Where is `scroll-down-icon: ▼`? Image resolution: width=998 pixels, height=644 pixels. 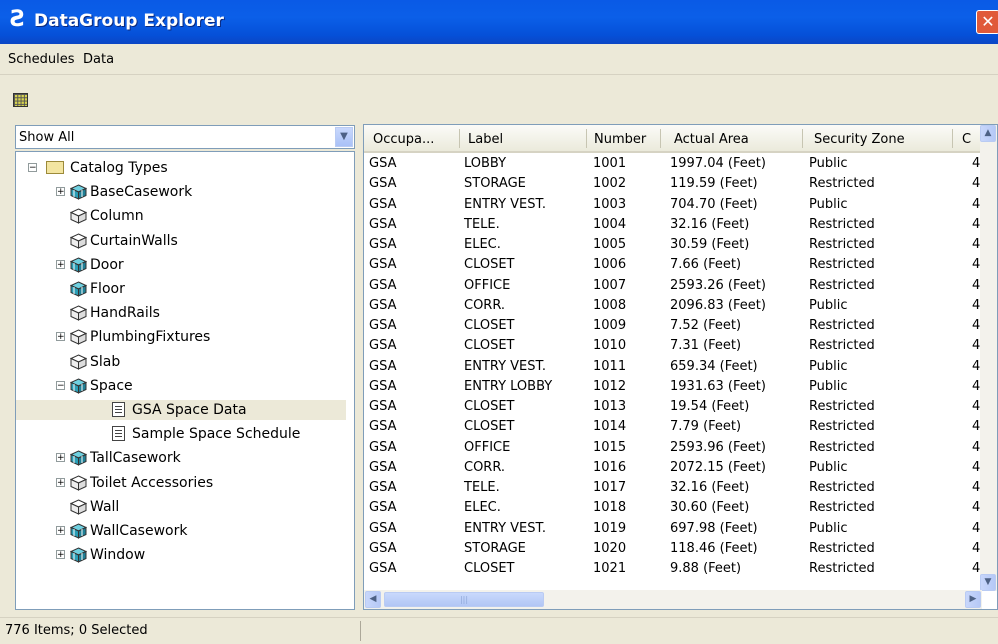
scroll-down-icon: ▼ is located at coordinates (988, 582).